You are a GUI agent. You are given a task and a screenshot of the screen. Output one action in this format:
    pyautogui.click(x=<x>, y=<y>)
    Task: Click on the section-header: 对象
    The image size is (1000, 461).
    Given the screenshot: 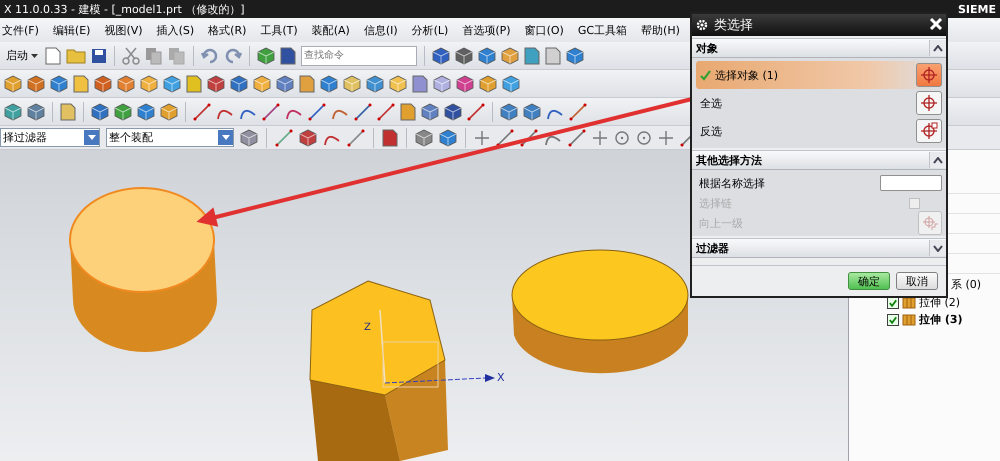 What is the action you would take?
    pyautogui.click(x=819, y=48)
    